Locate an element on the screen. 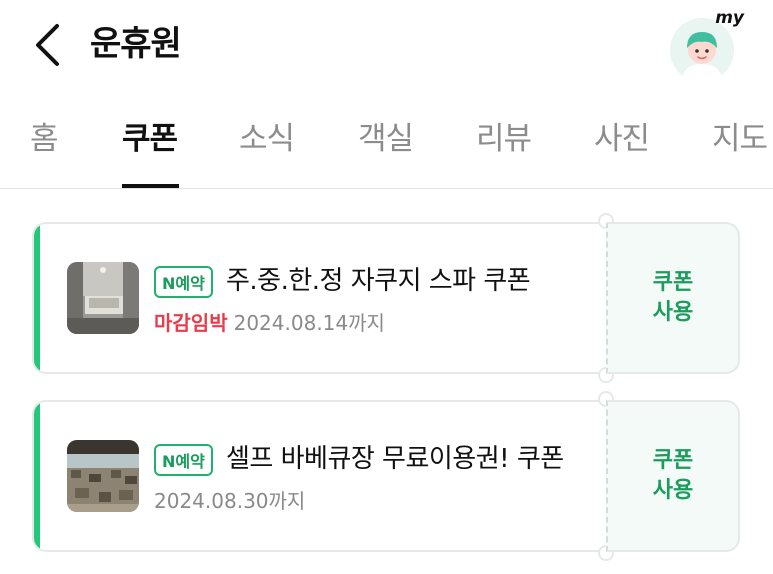  my-label: my is located at coordinates (729, 18).